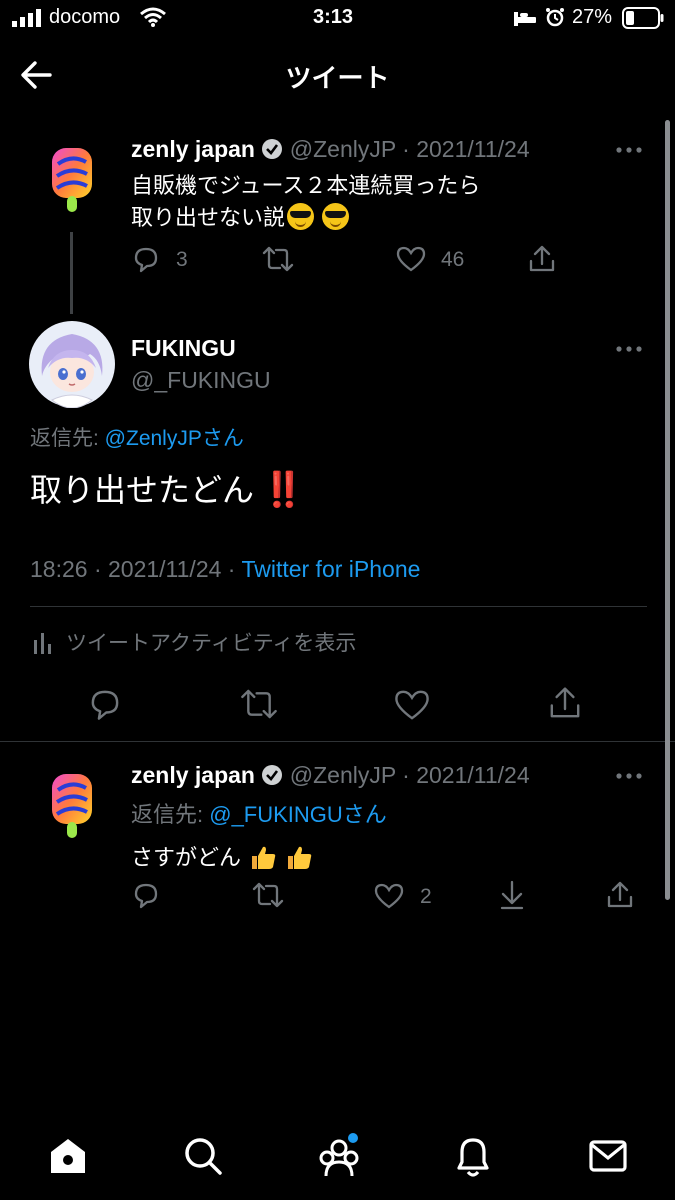 This screenshot has width=675, height=1200. Describe the element at coordinates (305, 202) in the screenshot. I see `tweet-text: 自販機でジュース２本連続買ったら 取り出せない説` at that location.